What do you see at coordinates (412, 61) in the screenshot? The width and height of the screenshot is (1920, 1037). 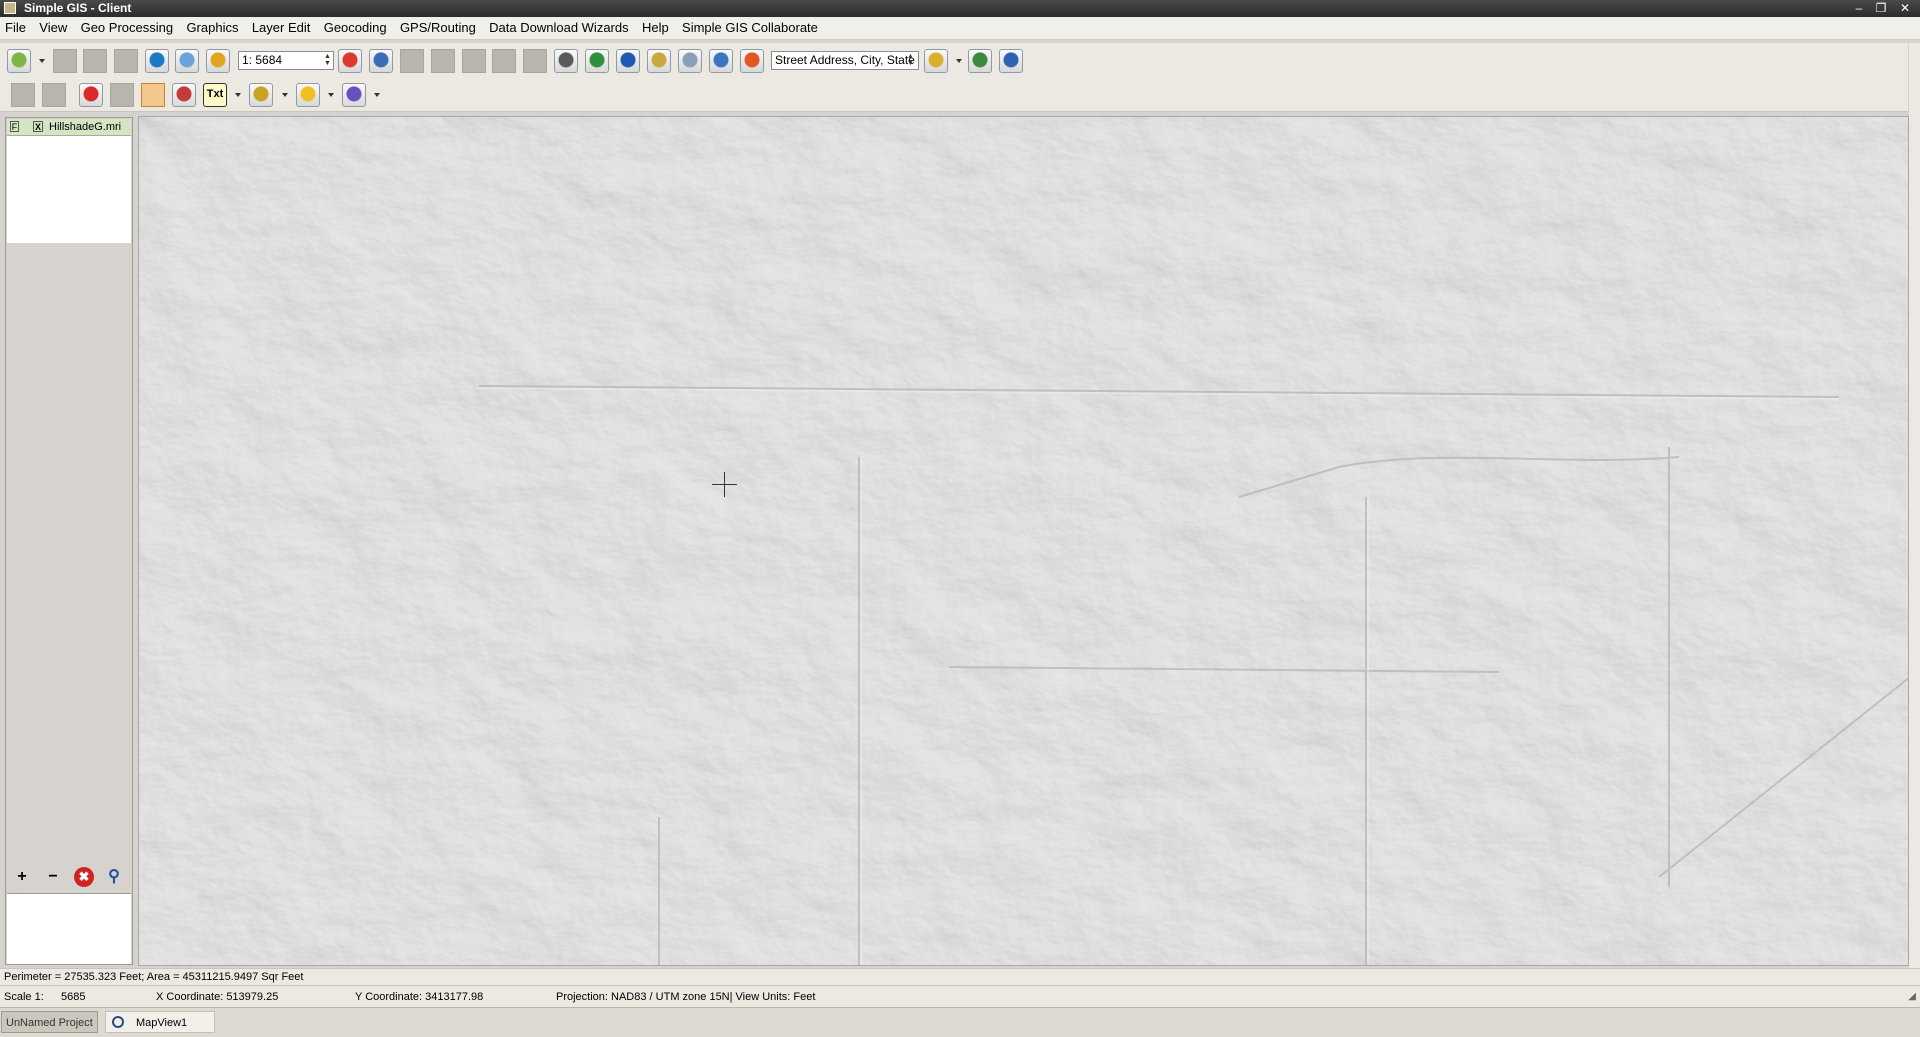 I see `previous-extent-icon` at bounding box center [412, 61].